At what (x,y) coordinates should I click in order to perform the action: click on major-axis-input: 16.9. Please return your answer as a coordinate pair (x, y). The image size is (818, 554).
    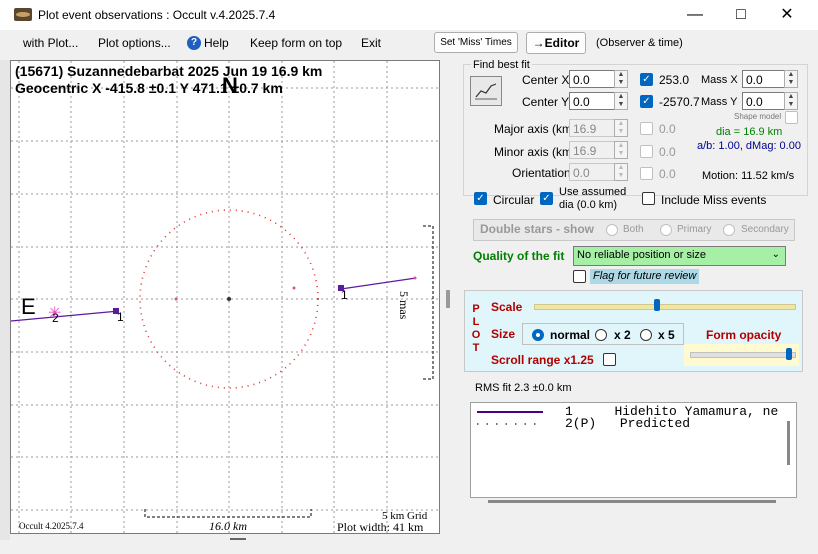
    Looking at the image, I should click on (592, 128).